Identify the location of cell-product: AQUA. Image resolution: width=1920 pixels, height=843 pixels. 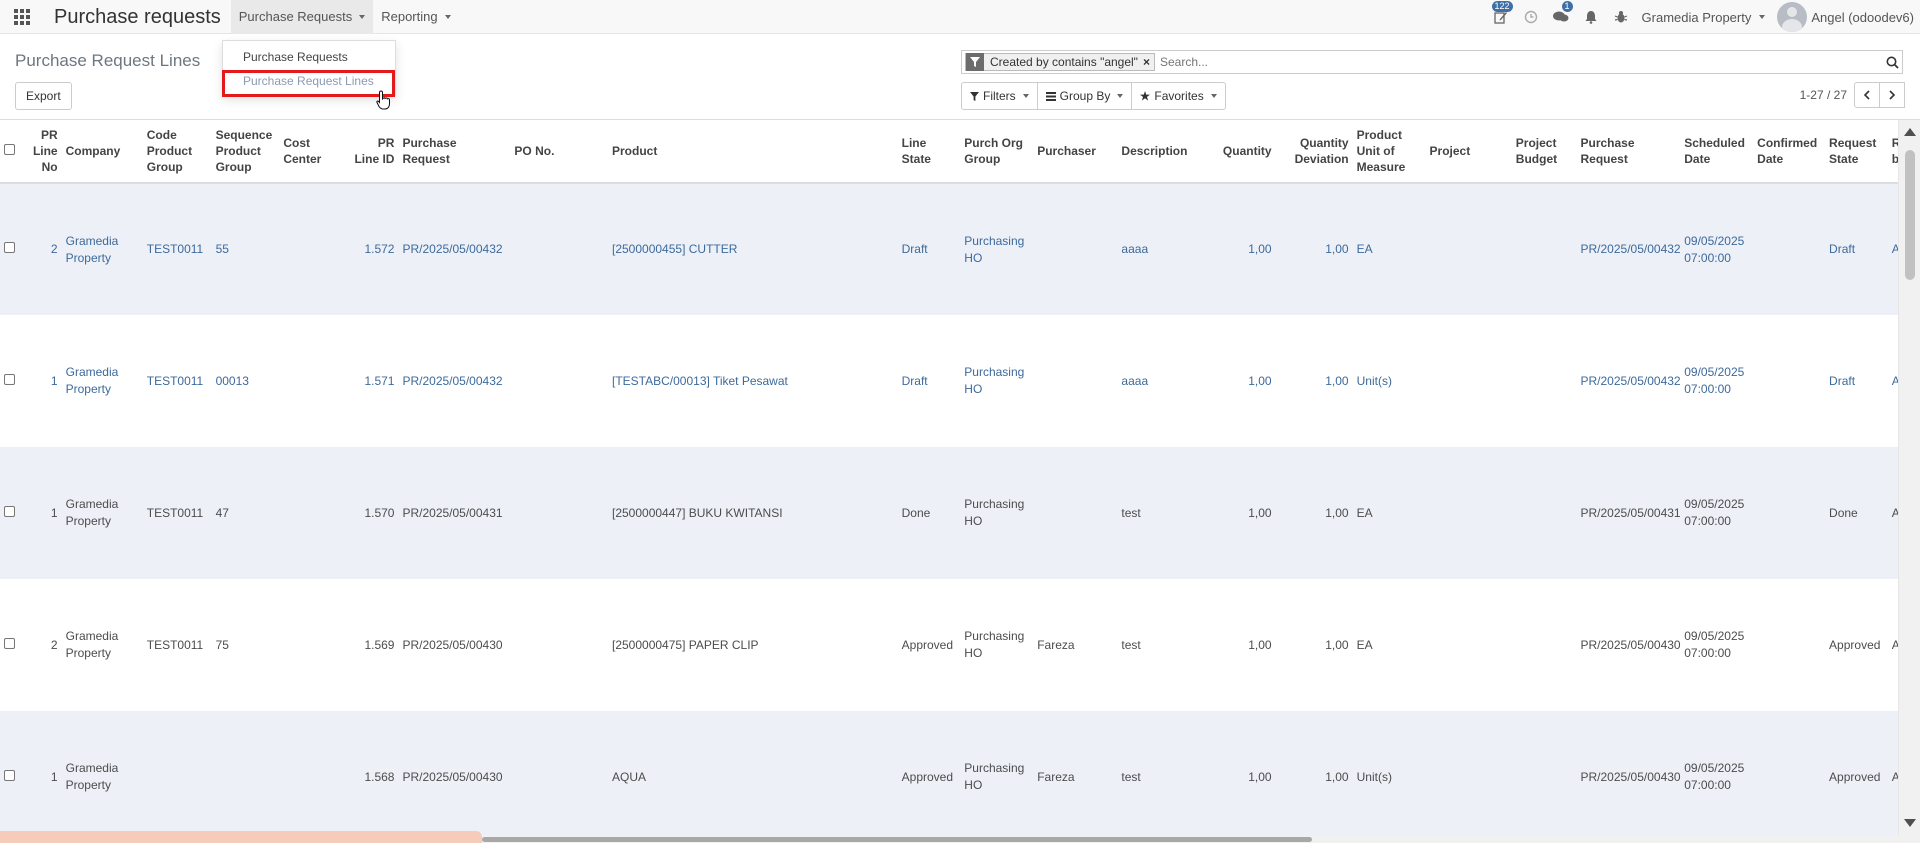
(753, 773).